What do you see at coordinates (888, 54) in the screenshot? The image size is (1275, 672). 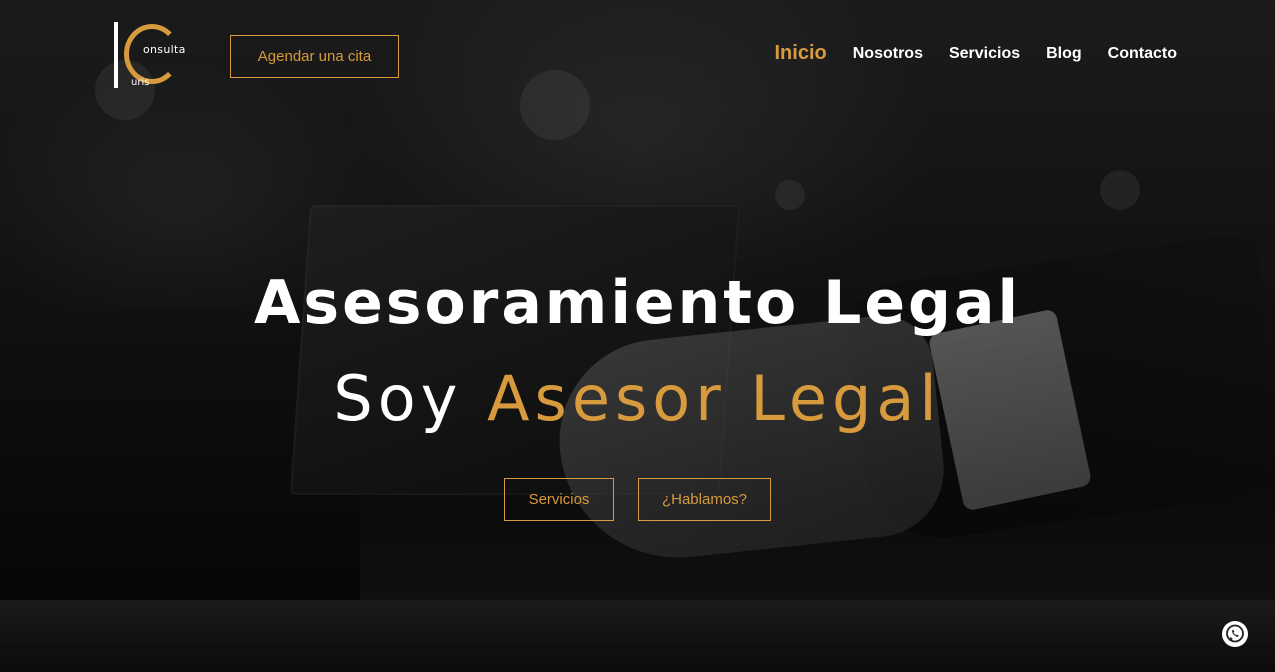 I see `nav-item-nosotros: Nosotros` at bounding box center [888, 54].